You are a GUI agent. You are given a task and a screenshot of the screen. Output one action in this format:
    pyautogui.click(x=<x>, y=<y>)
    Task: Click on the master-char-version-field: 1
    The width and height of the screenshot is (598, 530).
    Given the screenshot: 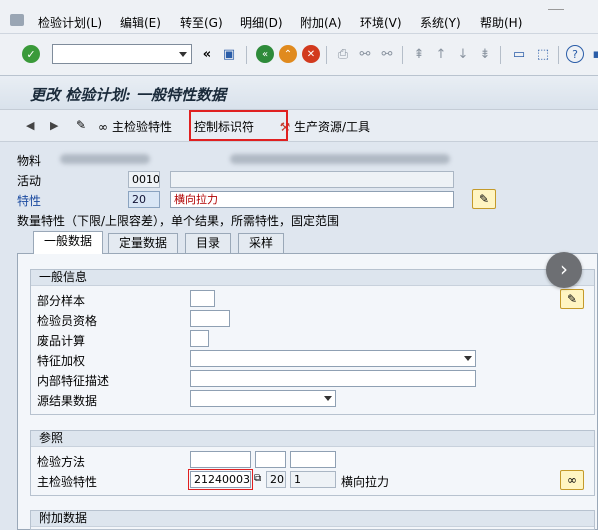 What is the action you would take?
    pyautogui.click(x=313, y=479)
    